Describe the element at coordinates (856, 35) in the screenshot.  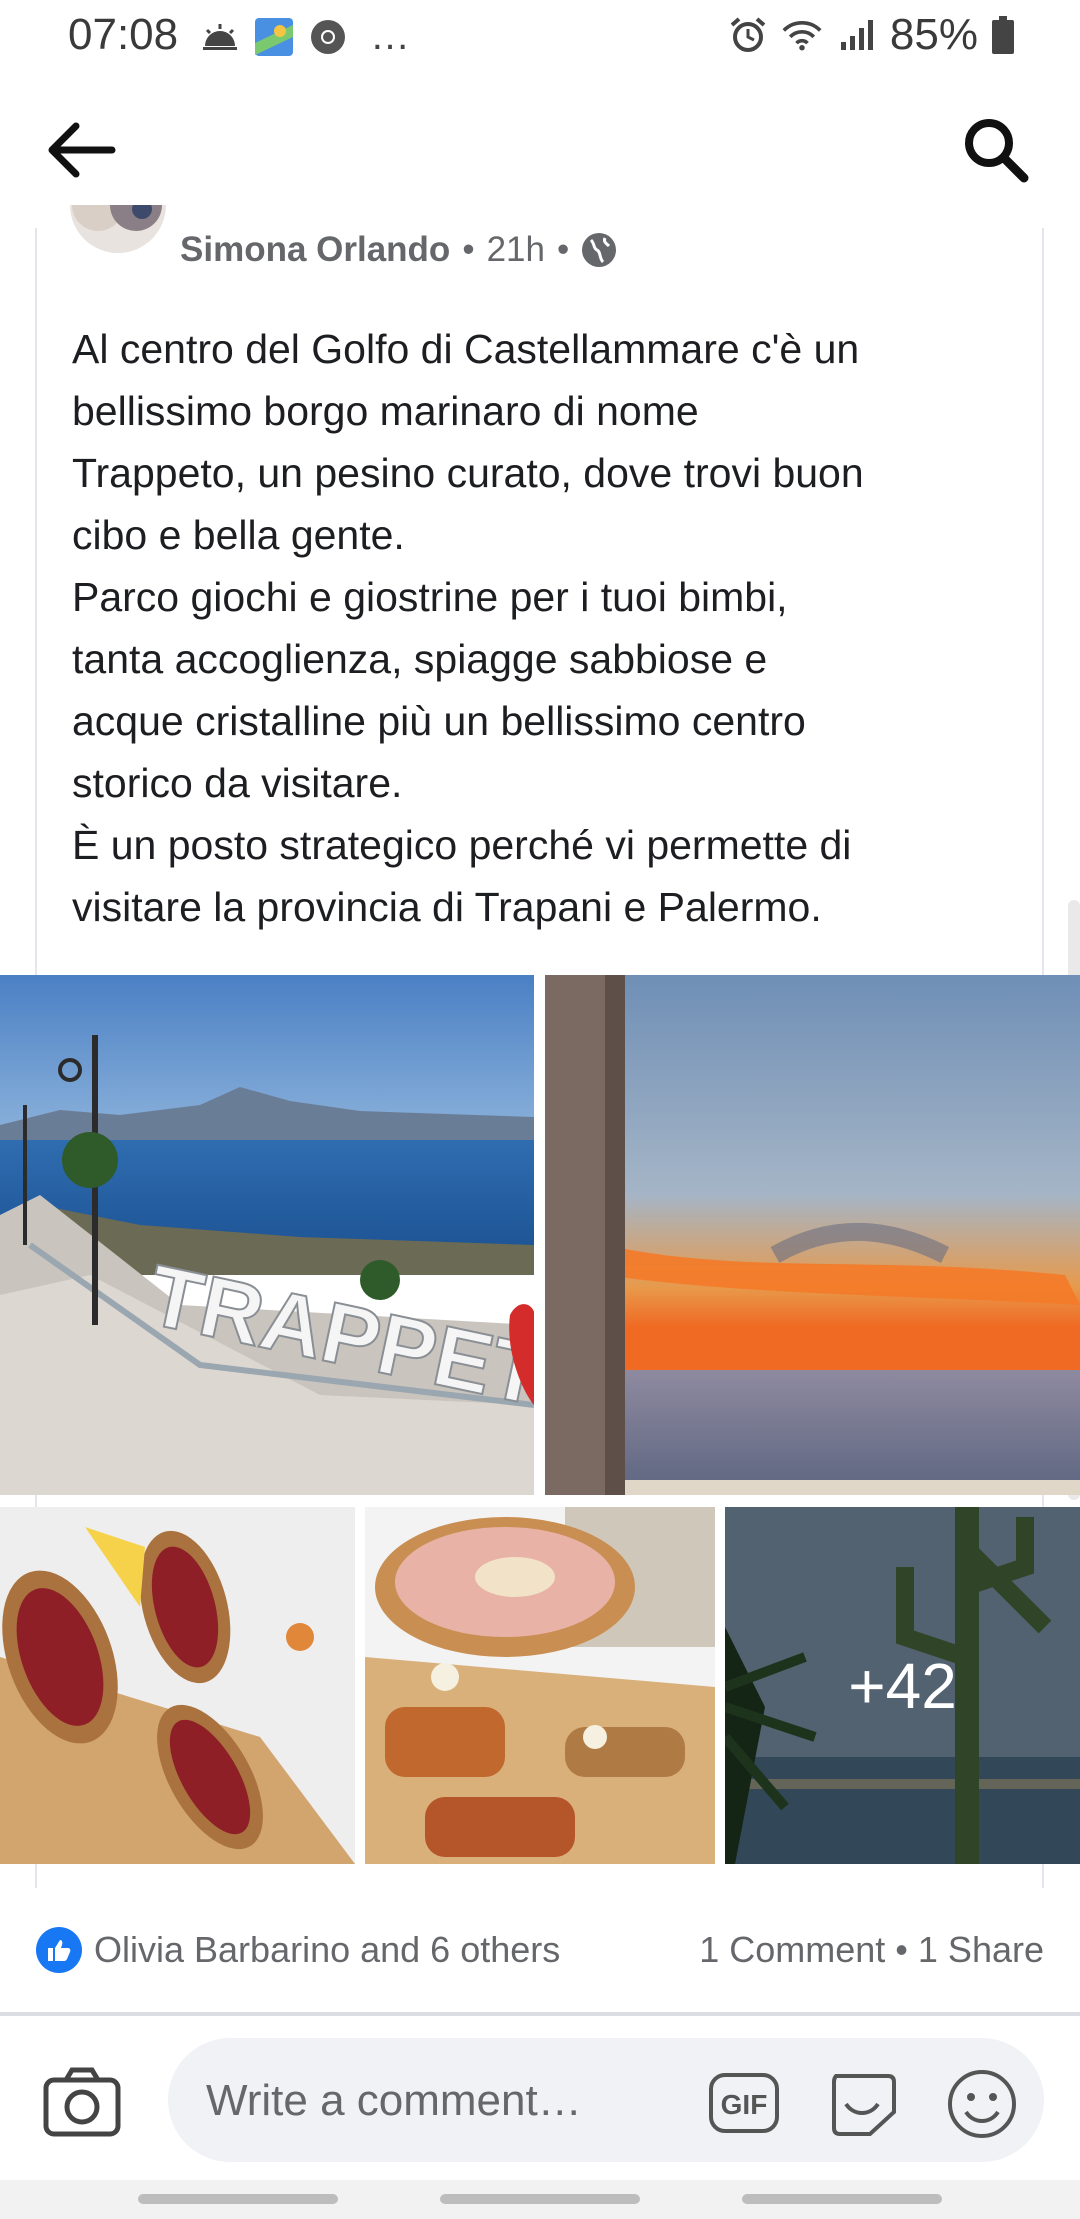
I see `signal-icon` at that location.